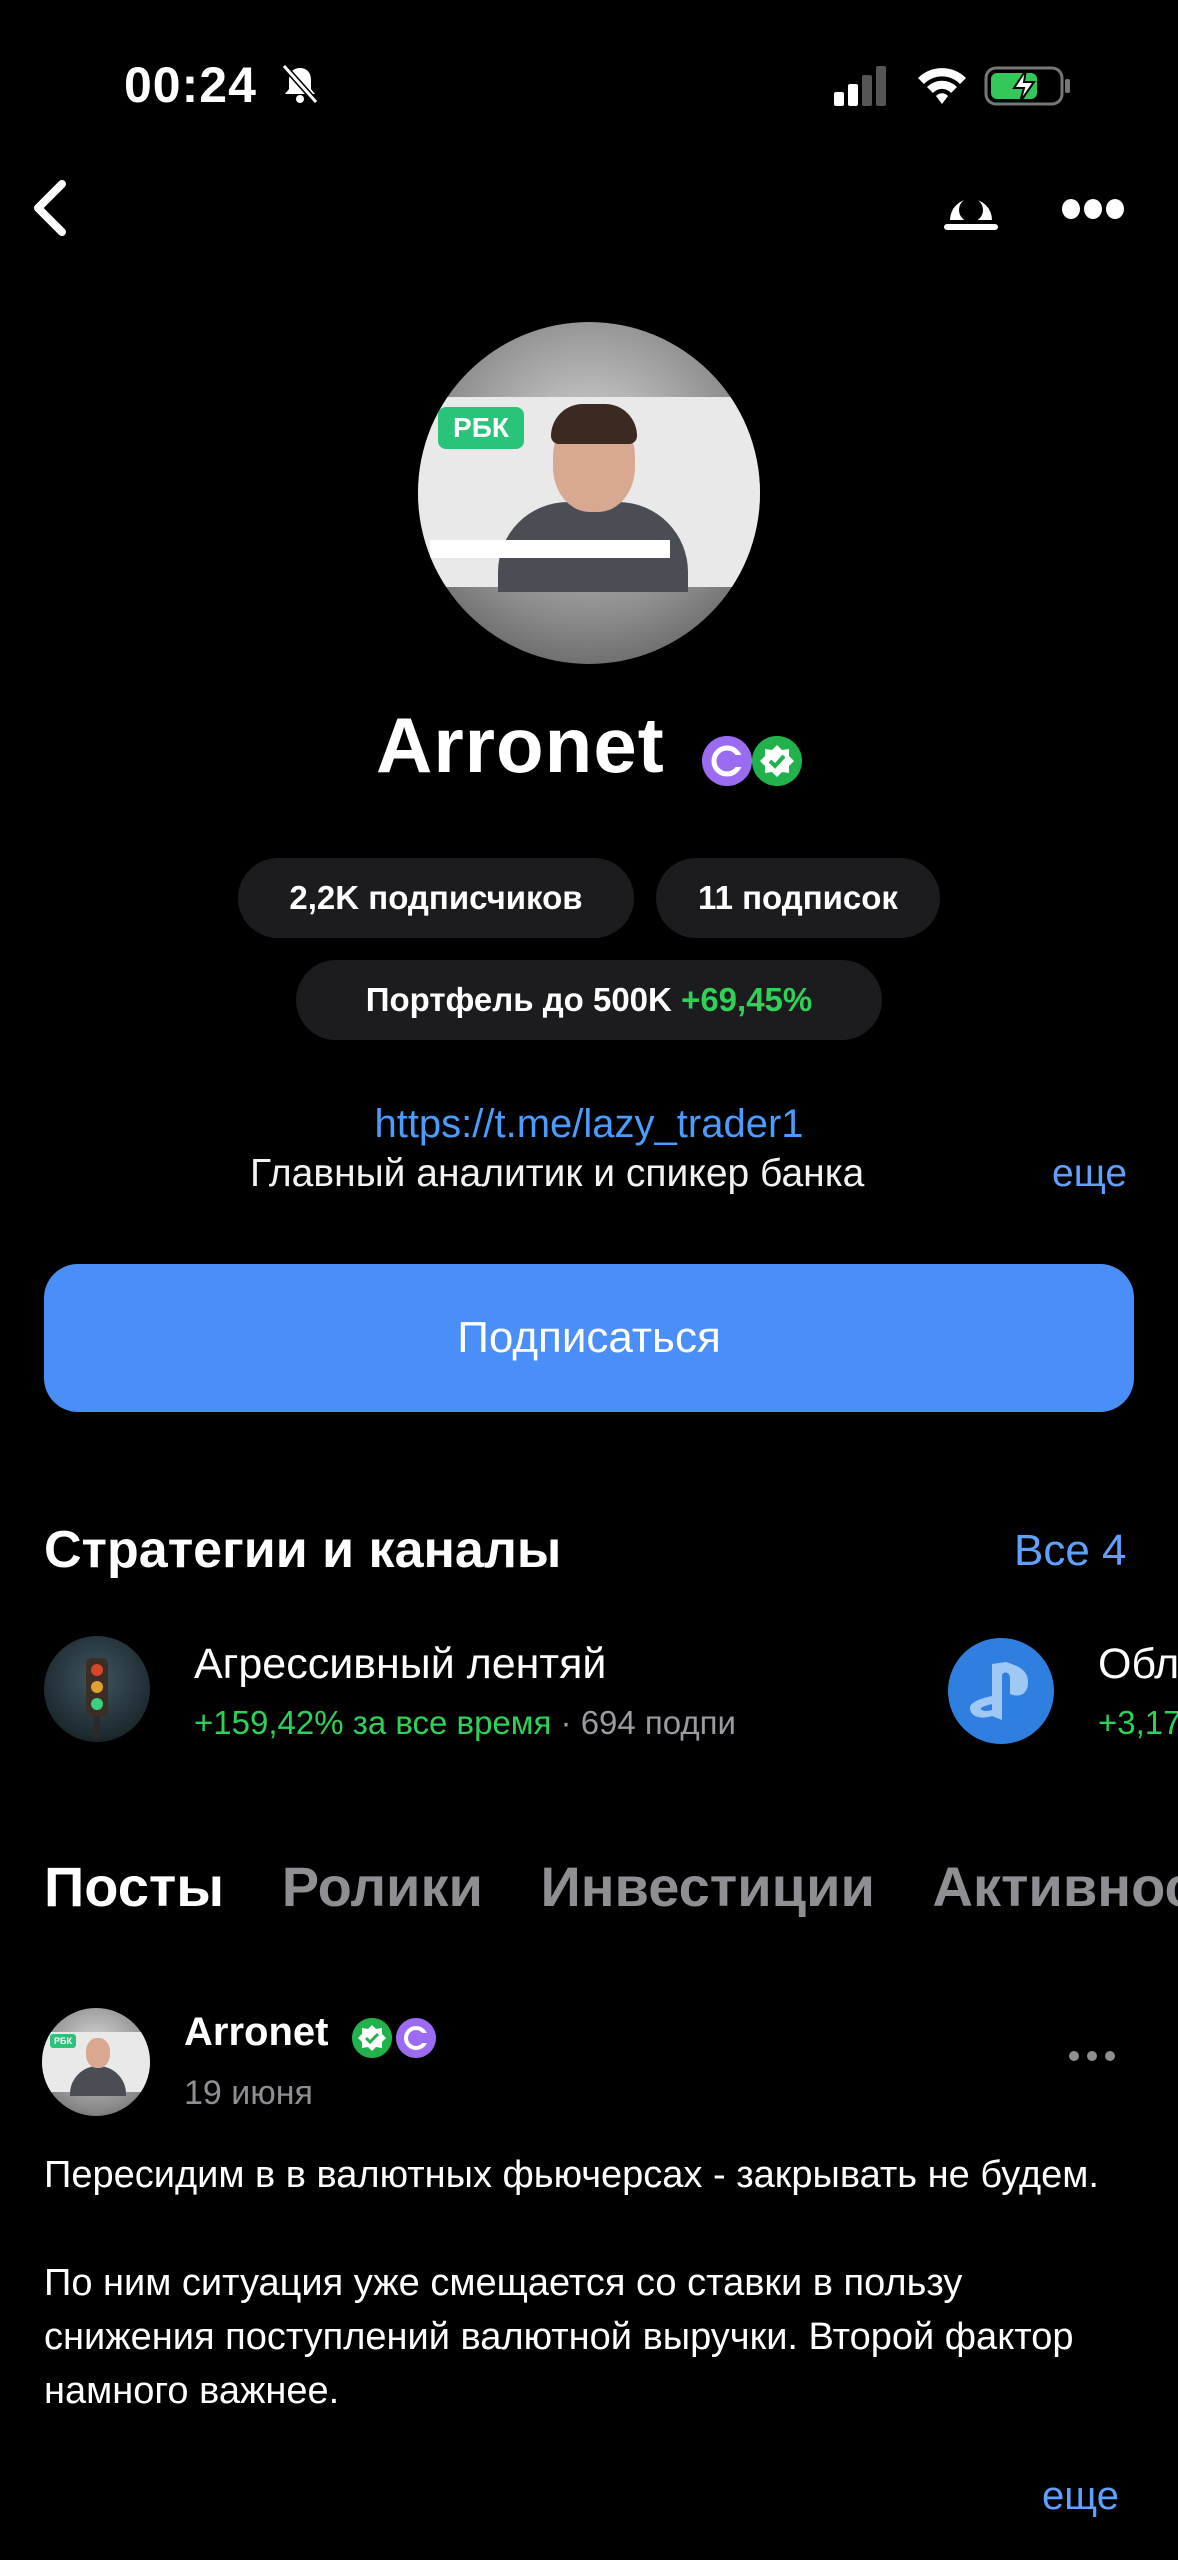 The image size is (1178, 2560). I want to click on status-time: 00:24, so click(190, 85).